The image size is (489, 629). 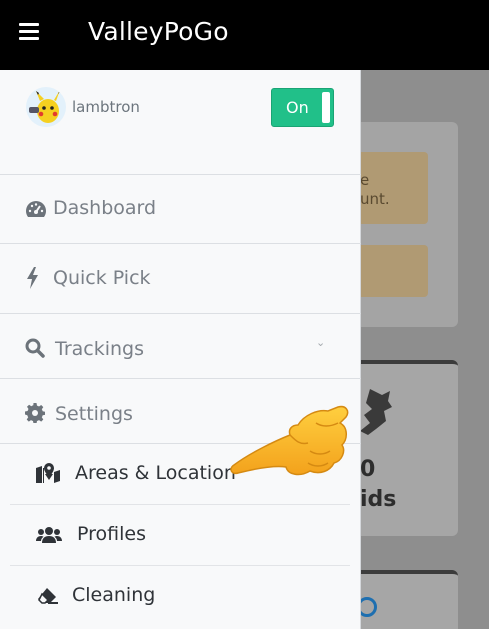 I want to click on background-alert, so click(x=390, y=271).